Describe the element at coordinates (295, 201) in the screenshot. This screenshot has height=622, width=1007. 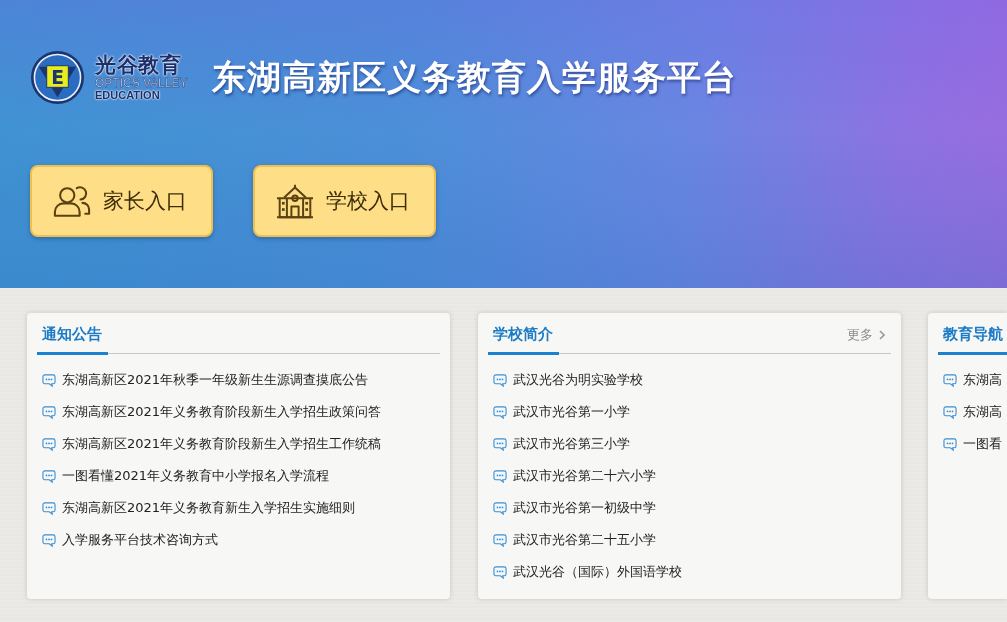
I see `school-building-icon` at that location.